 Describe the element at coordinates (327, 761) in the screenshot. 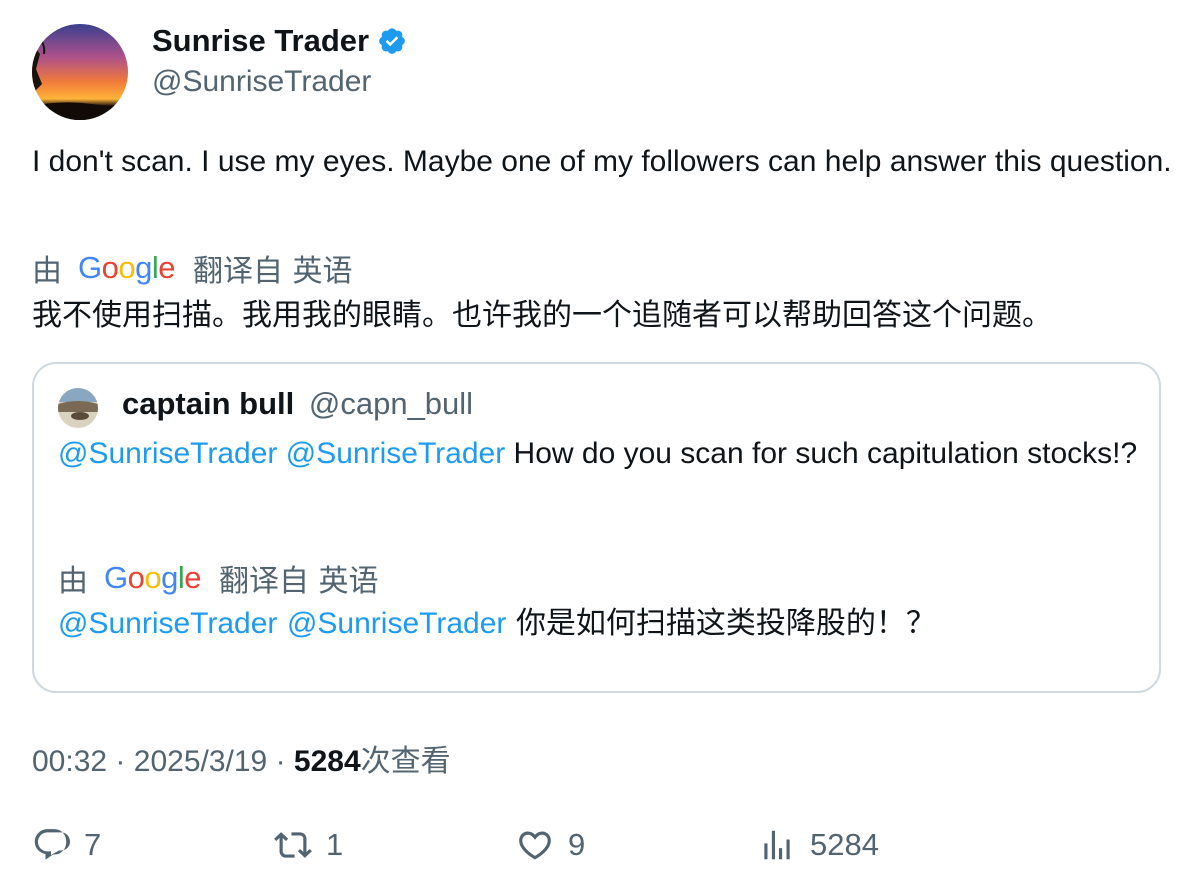

I see `view-count: 5284` at that location.